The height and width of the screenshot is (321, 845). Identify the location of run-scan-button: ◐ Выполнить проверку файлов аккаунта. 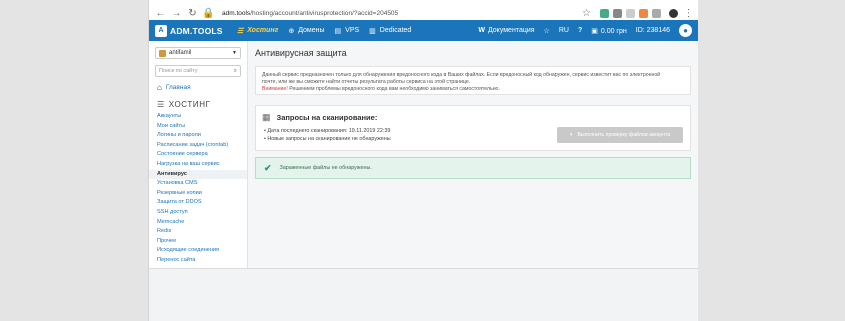
(620, 135).